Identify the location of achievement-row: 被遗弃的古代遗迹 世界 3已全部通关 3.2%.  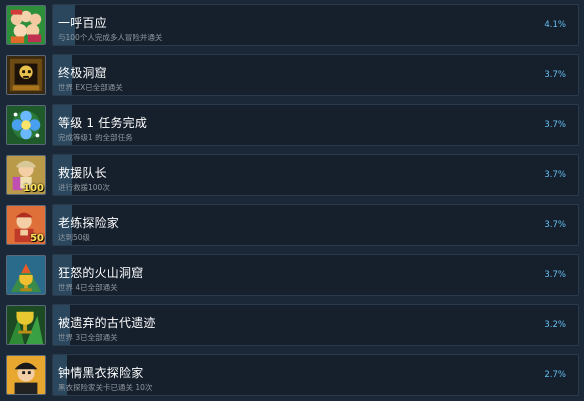
(292, 325).